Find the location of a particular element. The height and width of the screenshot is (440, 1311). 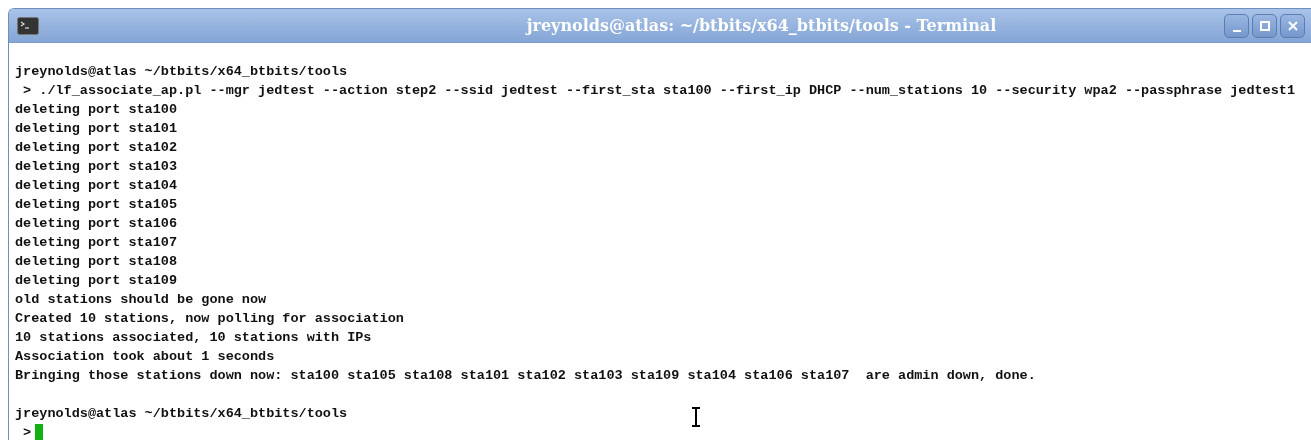

terminal-line: deleting port sta105 is located at coordinates (96, 205).